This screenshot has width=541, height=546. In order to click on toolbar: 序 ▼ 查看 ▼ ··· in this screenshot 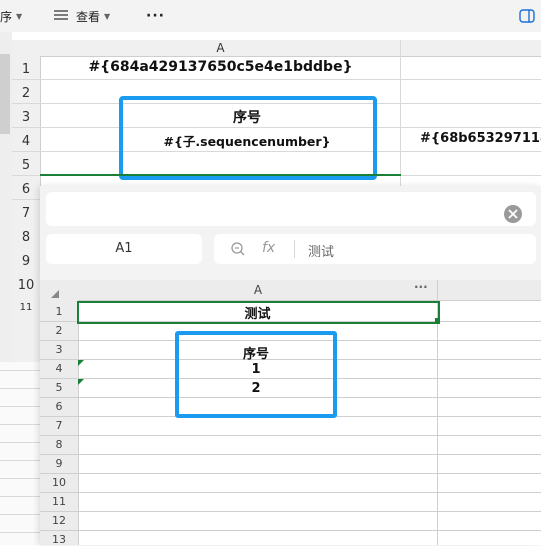, I will do `click(270, 16)`.